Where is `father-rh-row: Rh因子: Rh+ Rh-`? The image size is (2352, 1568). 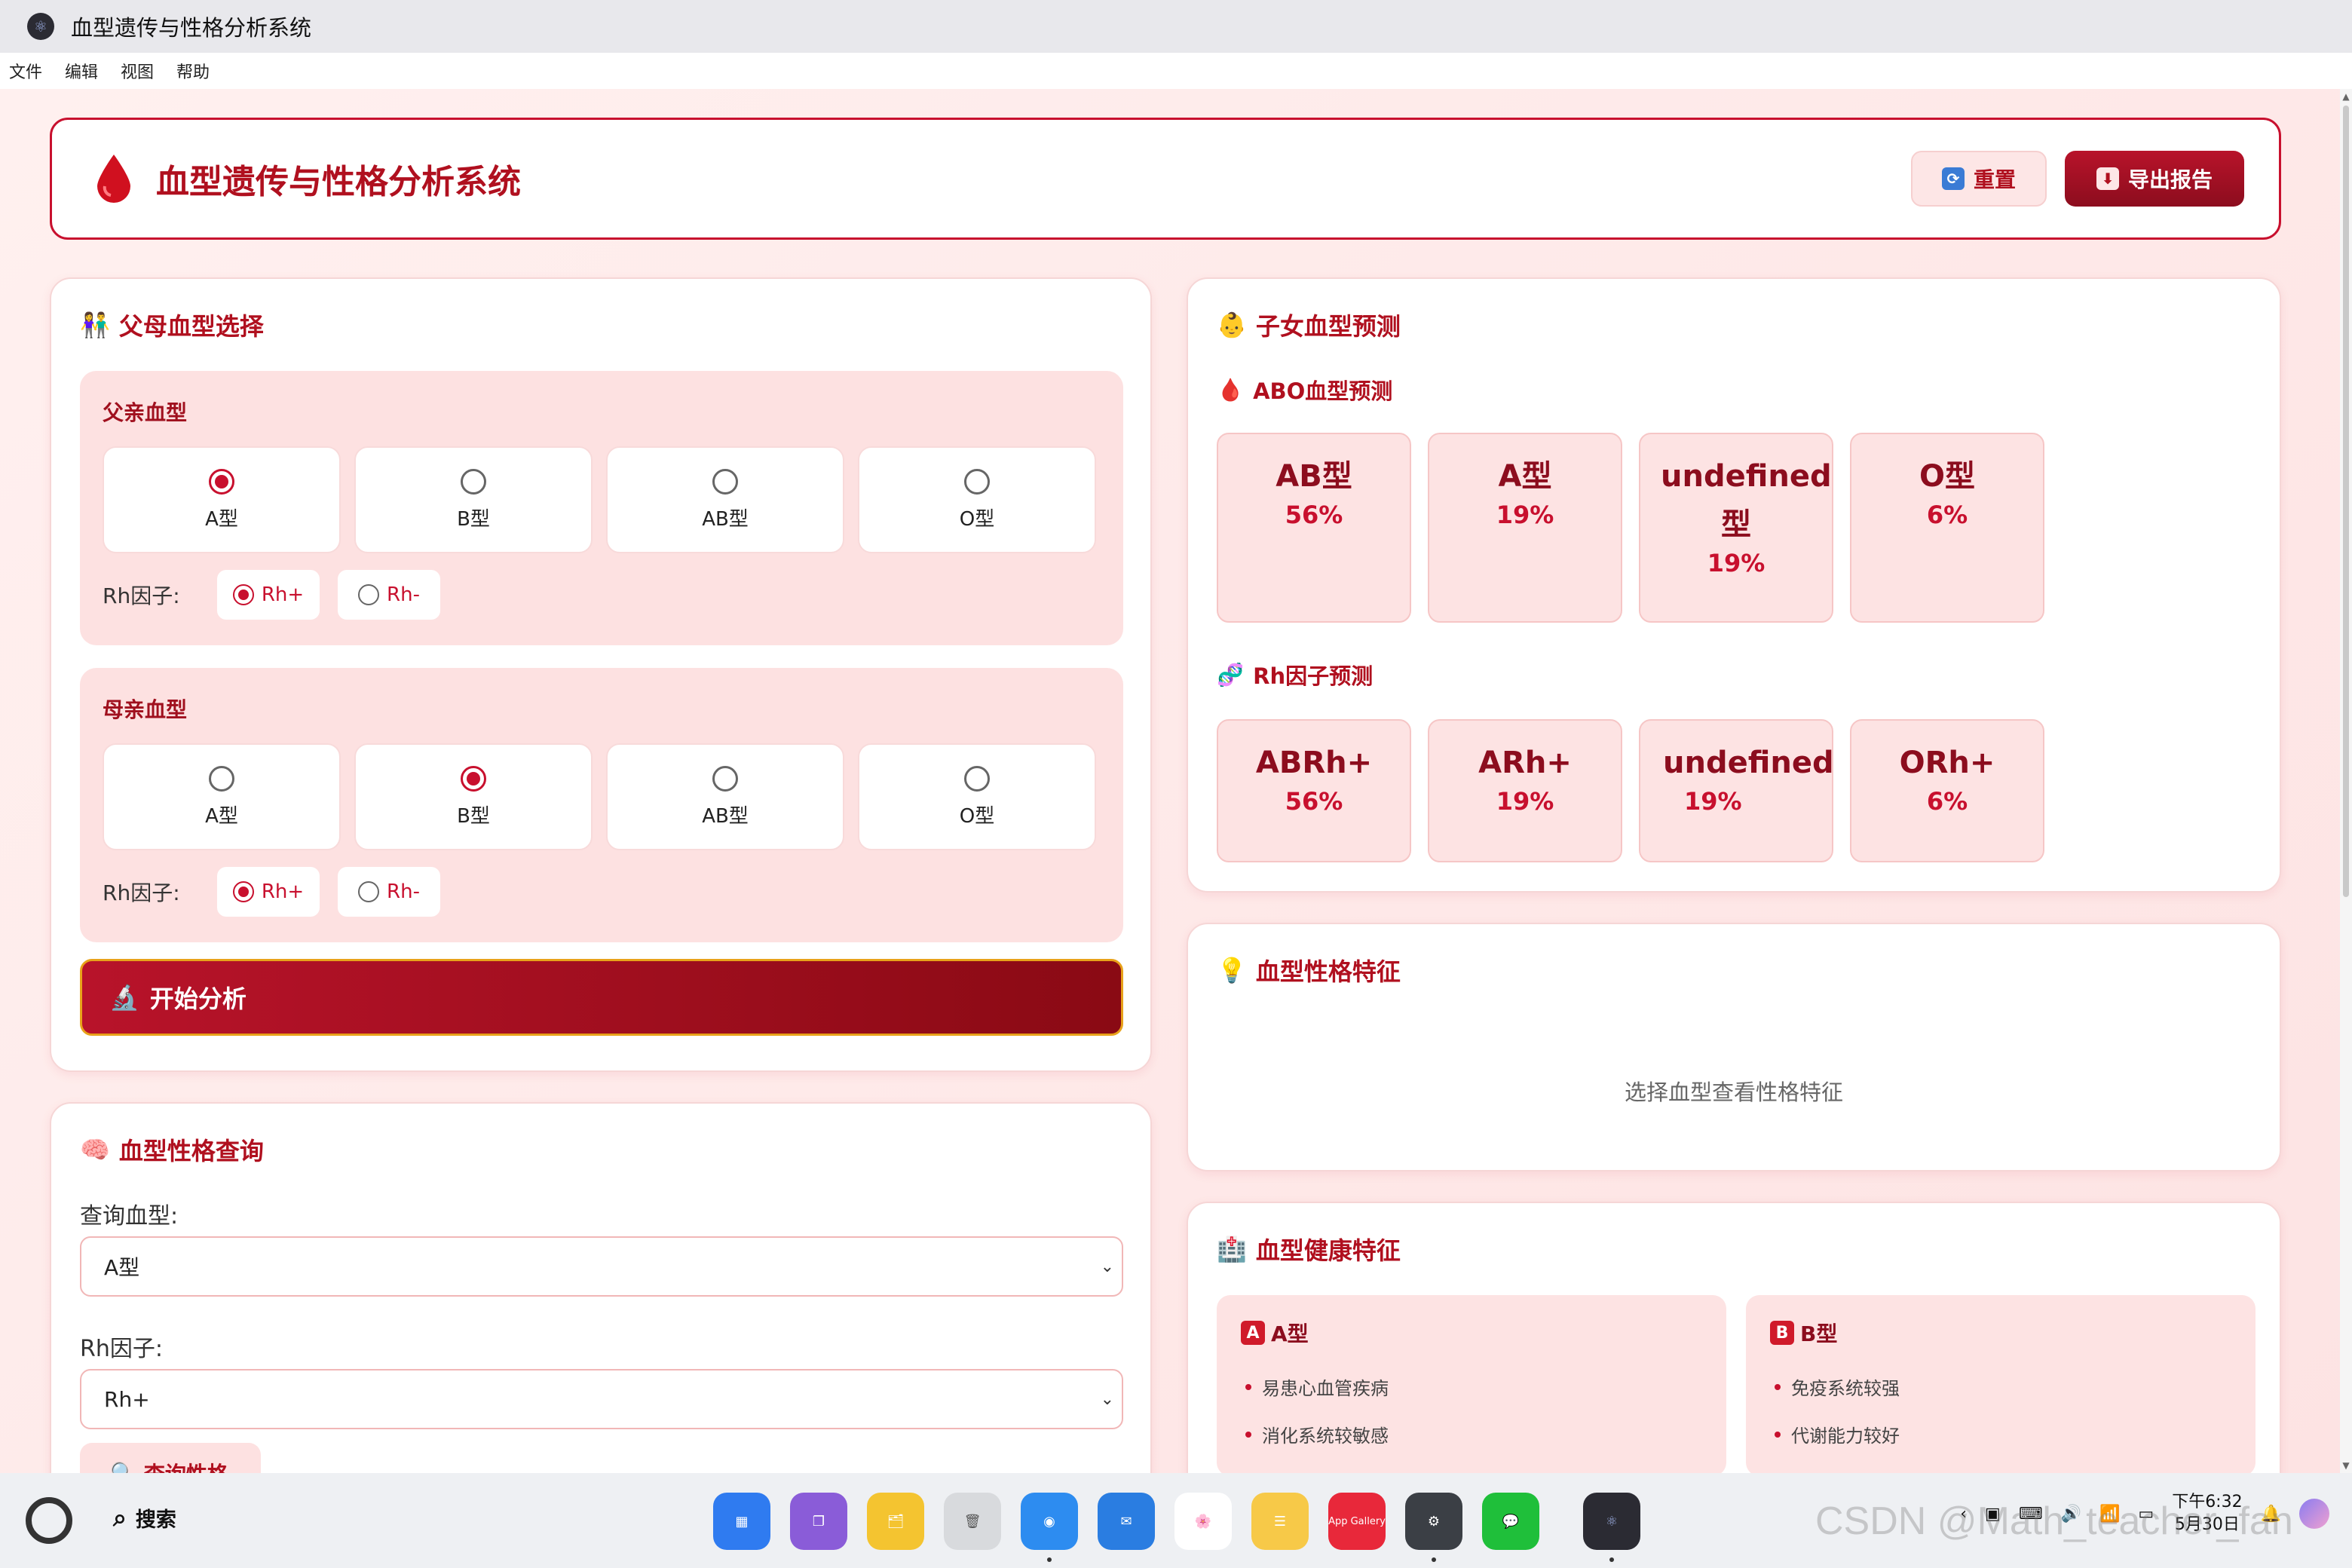 father-rh-row: Rh因子: Rh+ Rh- is located at coordinates (280, 595).